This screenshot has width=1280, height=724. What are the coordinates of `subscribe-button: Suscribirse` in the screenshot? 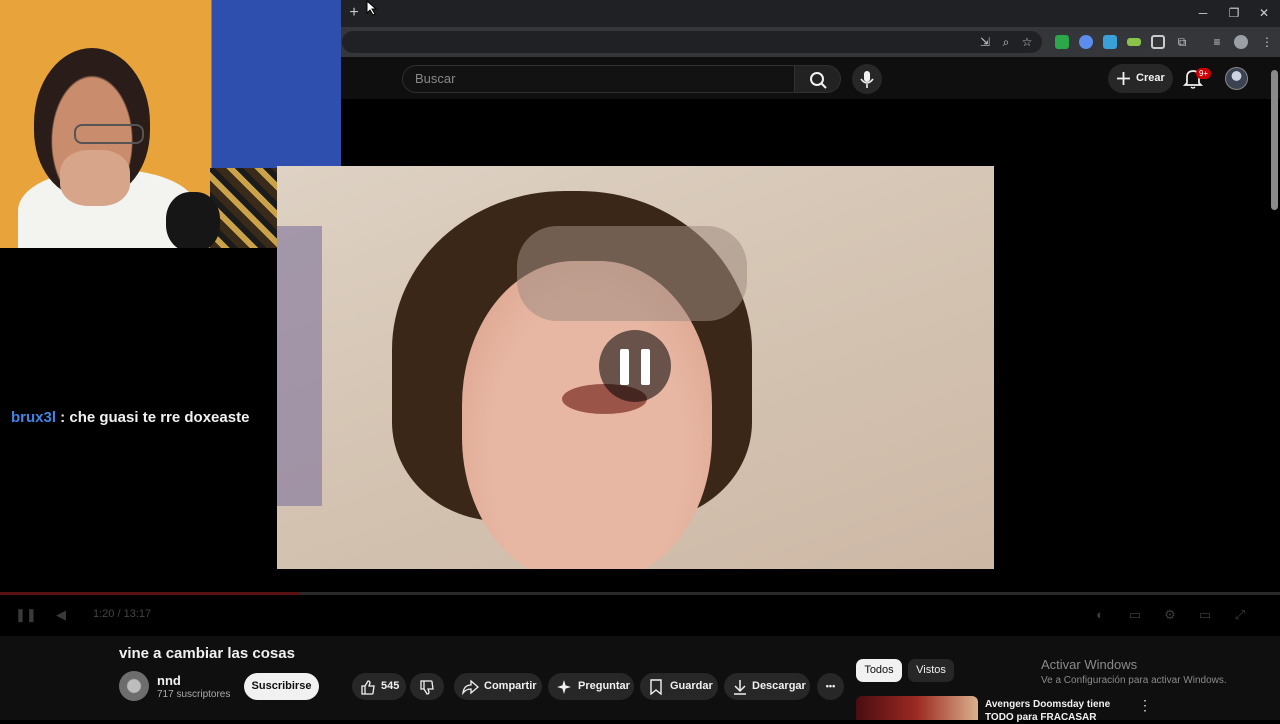 It's located at (281, 686).